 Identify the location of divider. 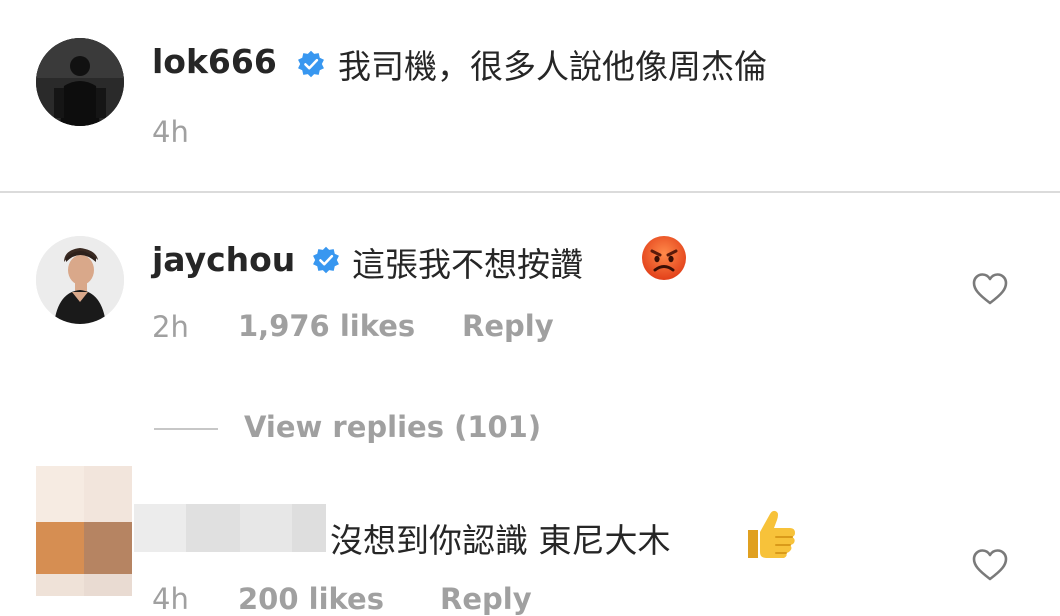
(530, 192).